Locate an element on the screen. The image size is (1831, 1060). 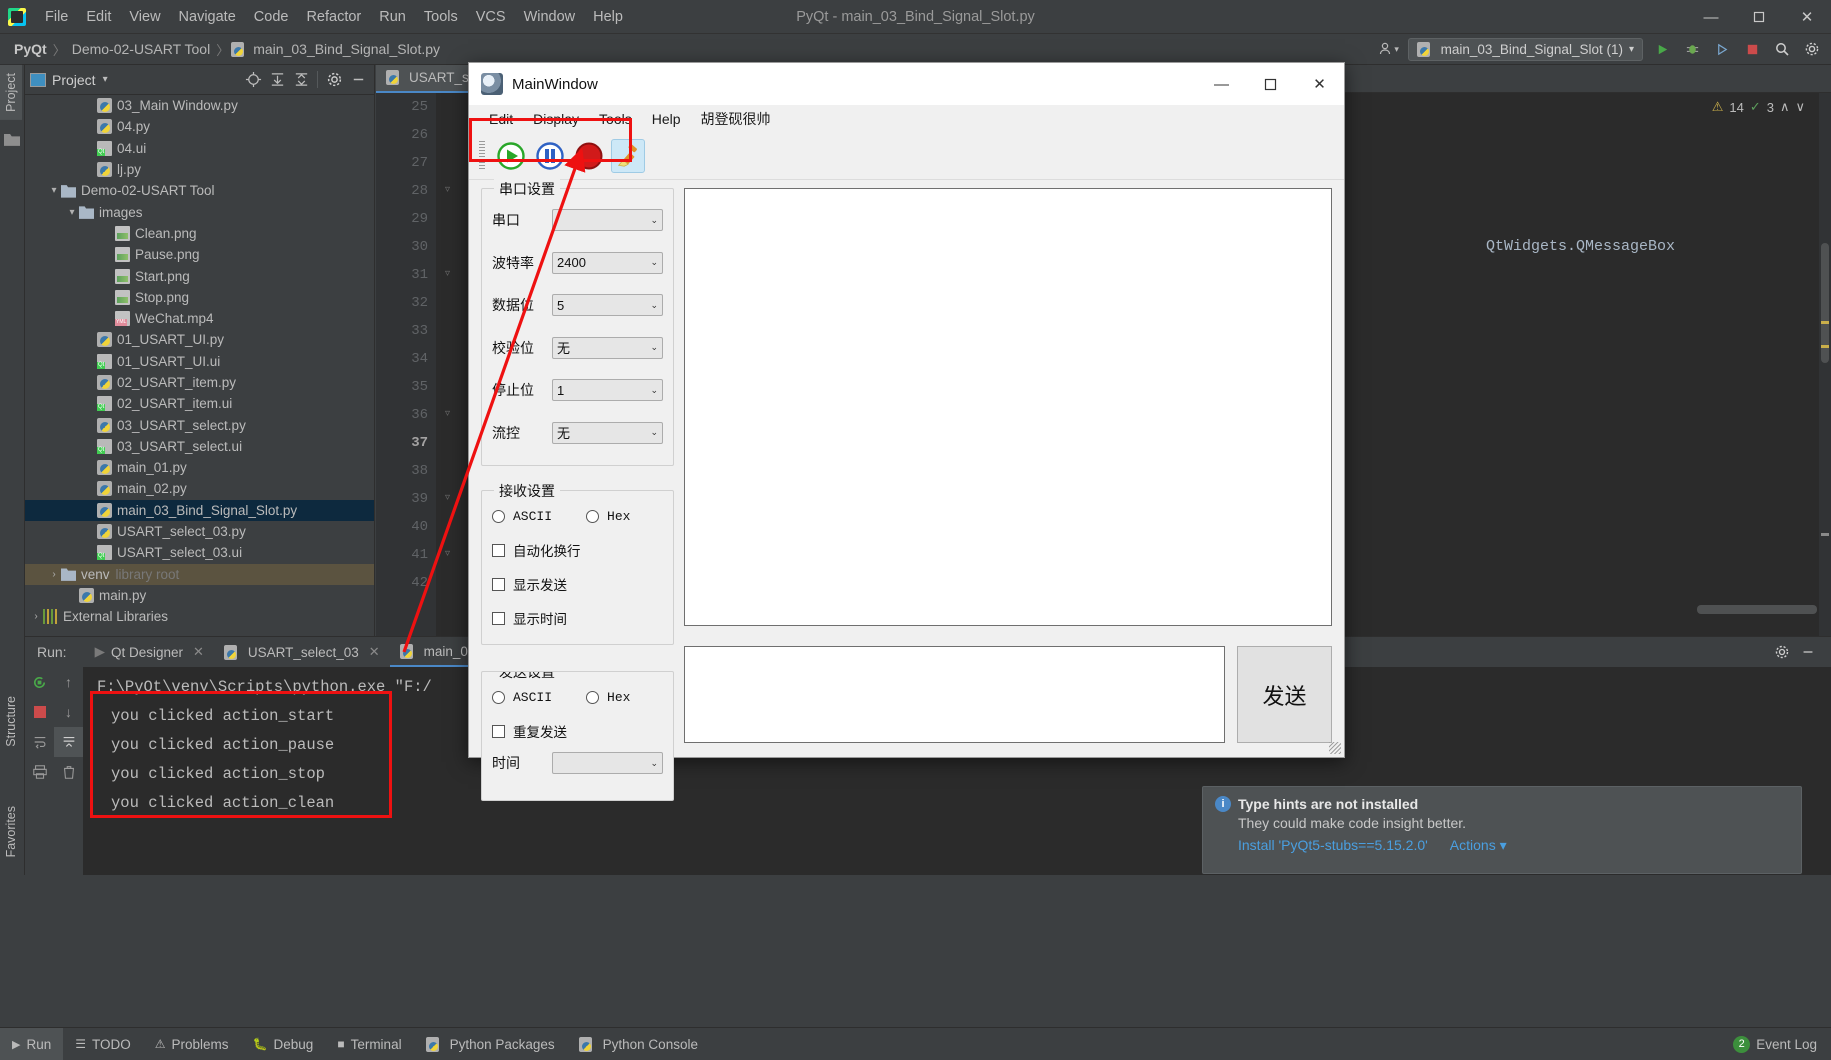
qt-menu-edit: Edit is located at coordinates (501, 119).